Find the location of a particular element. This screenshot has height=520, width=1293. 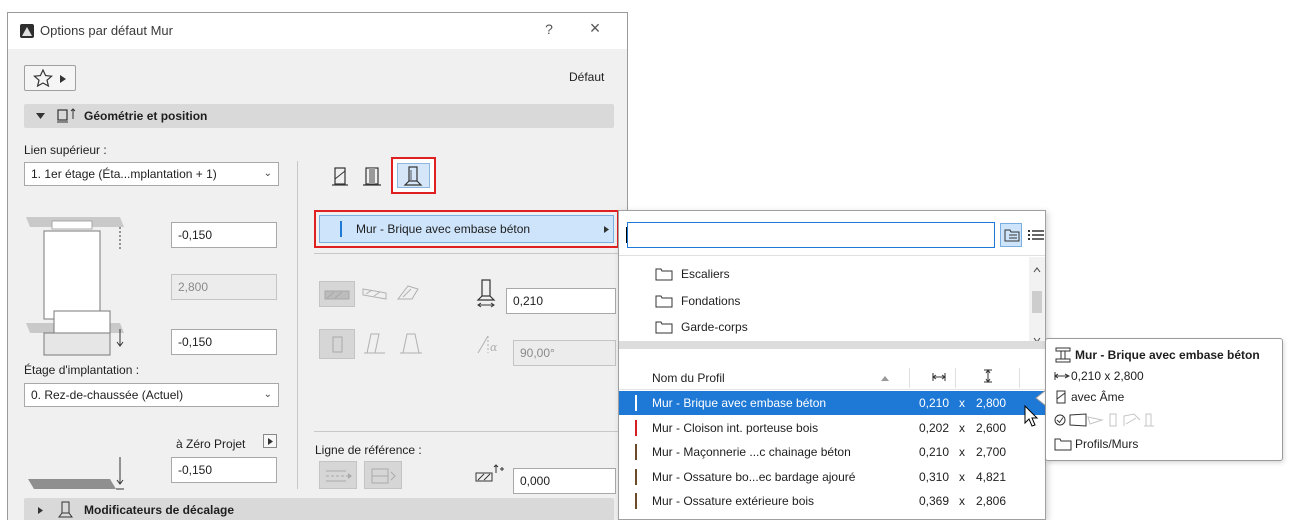

reference-line-outside-button is located at coordinates (338, 475).